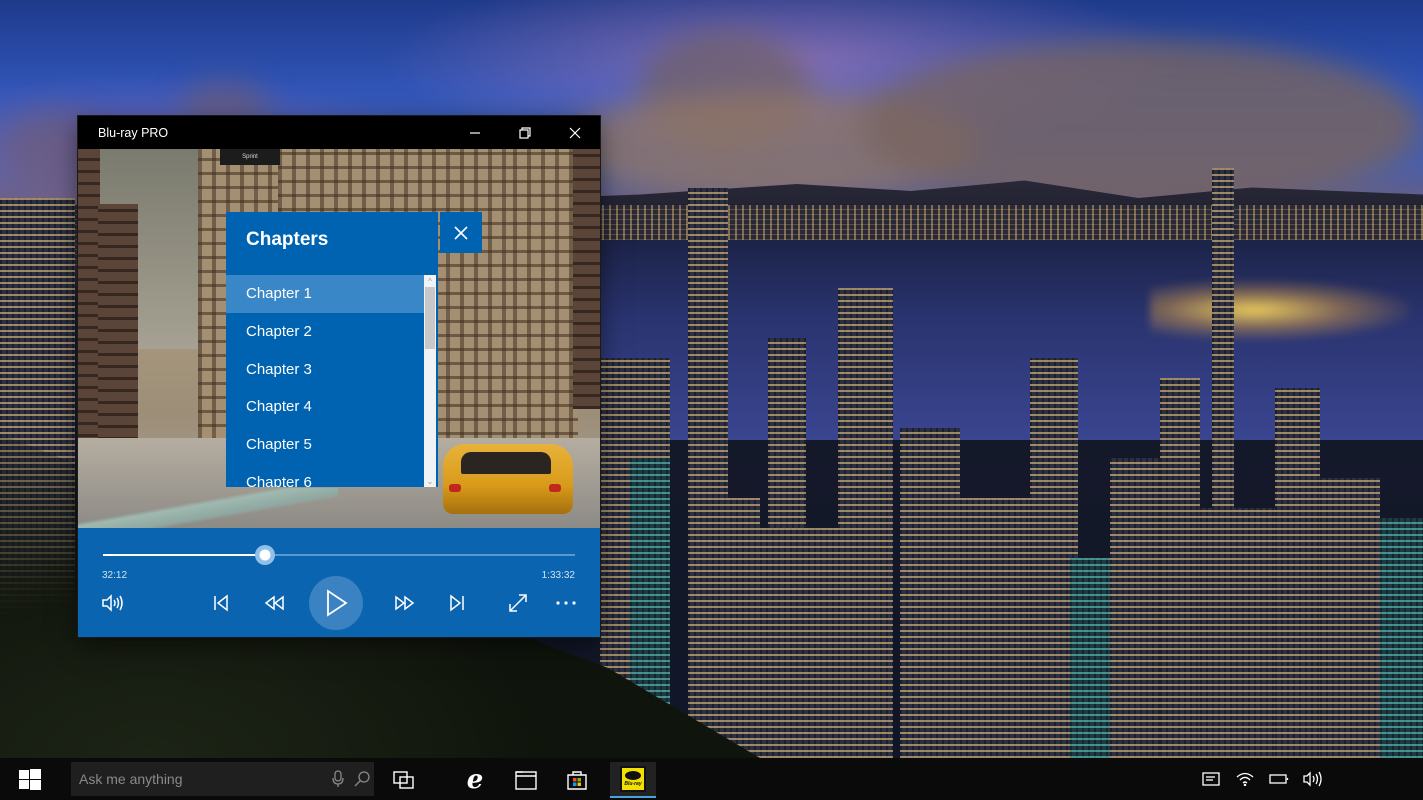 Image resolution: width=1423 pixels, height=800 pixels. I want to click on system-tray, so click(1262, 779).